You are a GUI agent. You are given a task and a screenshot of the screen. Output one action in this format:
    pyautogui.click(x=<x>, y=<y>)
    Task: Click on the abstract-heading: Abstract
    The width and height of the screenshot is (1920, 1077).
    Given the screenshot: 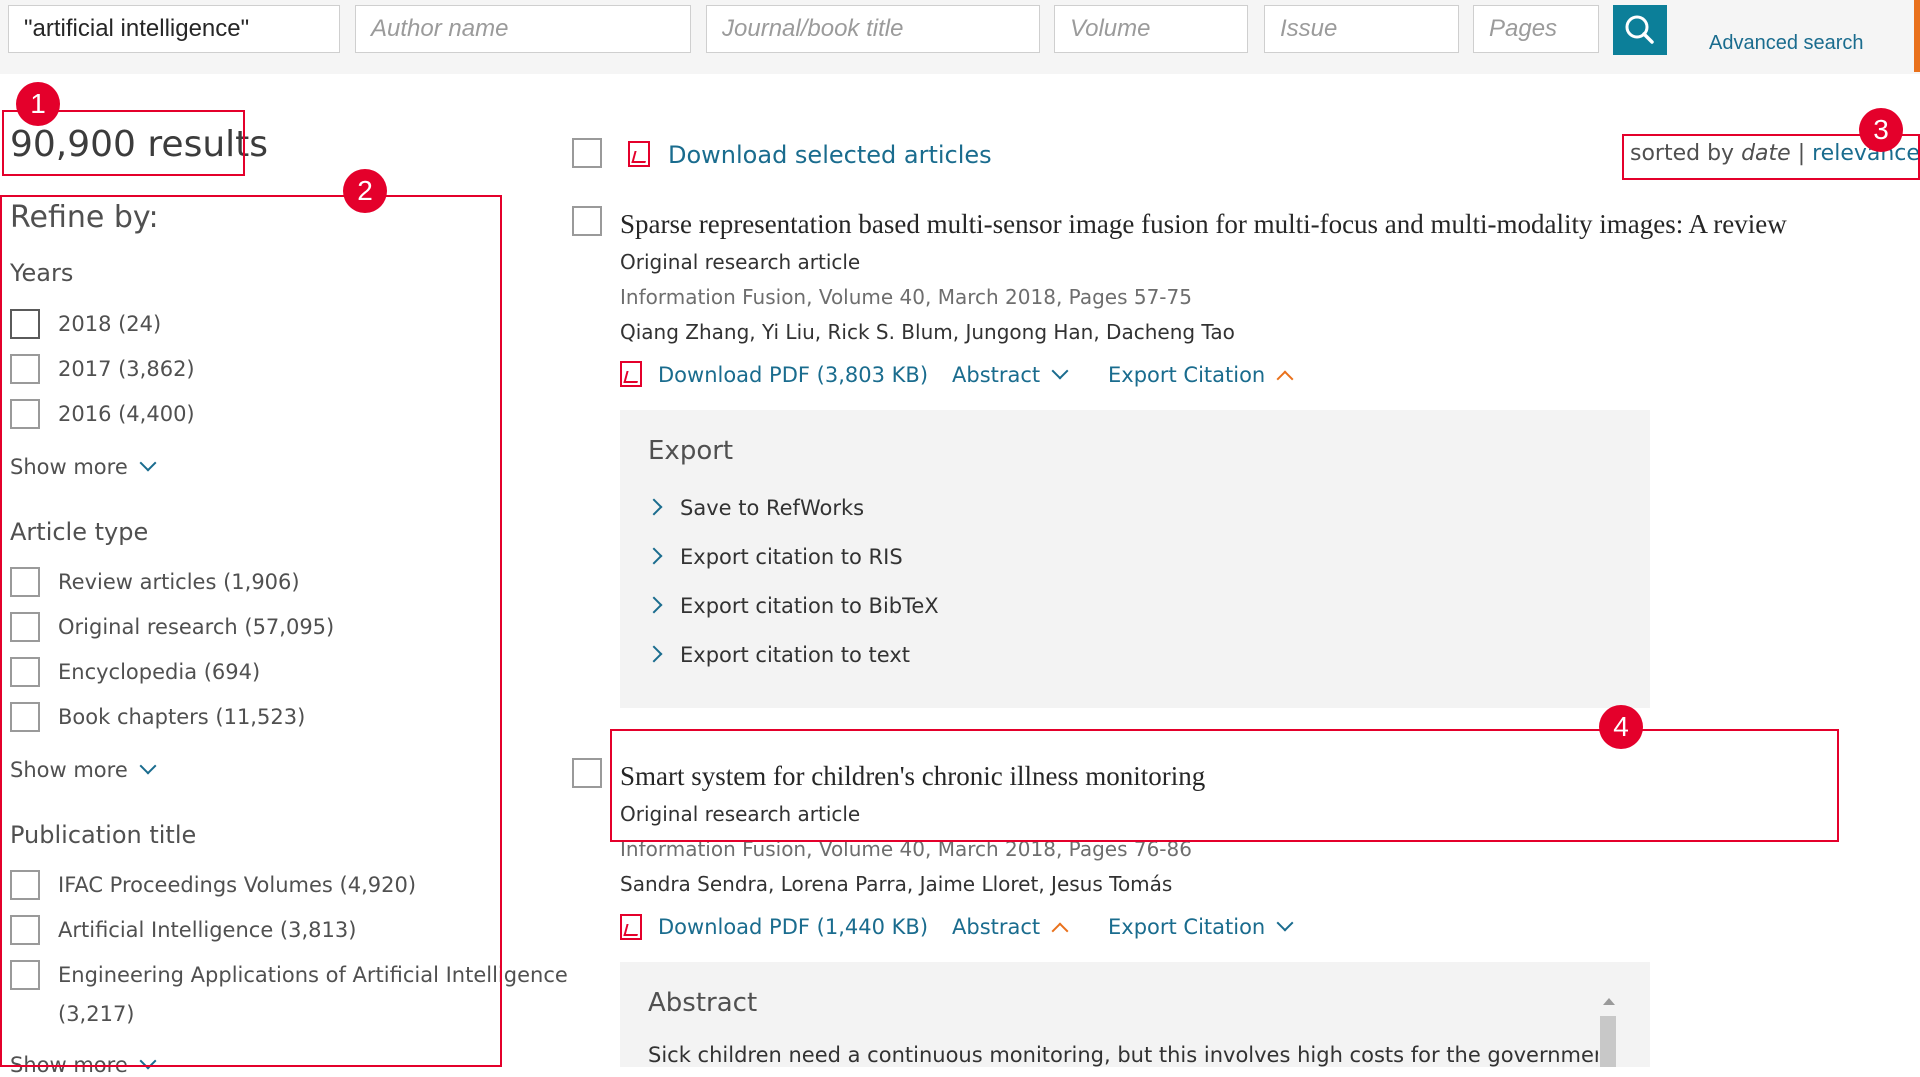 What is the action you would take?
    pyautogui.click(x=703, y=1003)
    